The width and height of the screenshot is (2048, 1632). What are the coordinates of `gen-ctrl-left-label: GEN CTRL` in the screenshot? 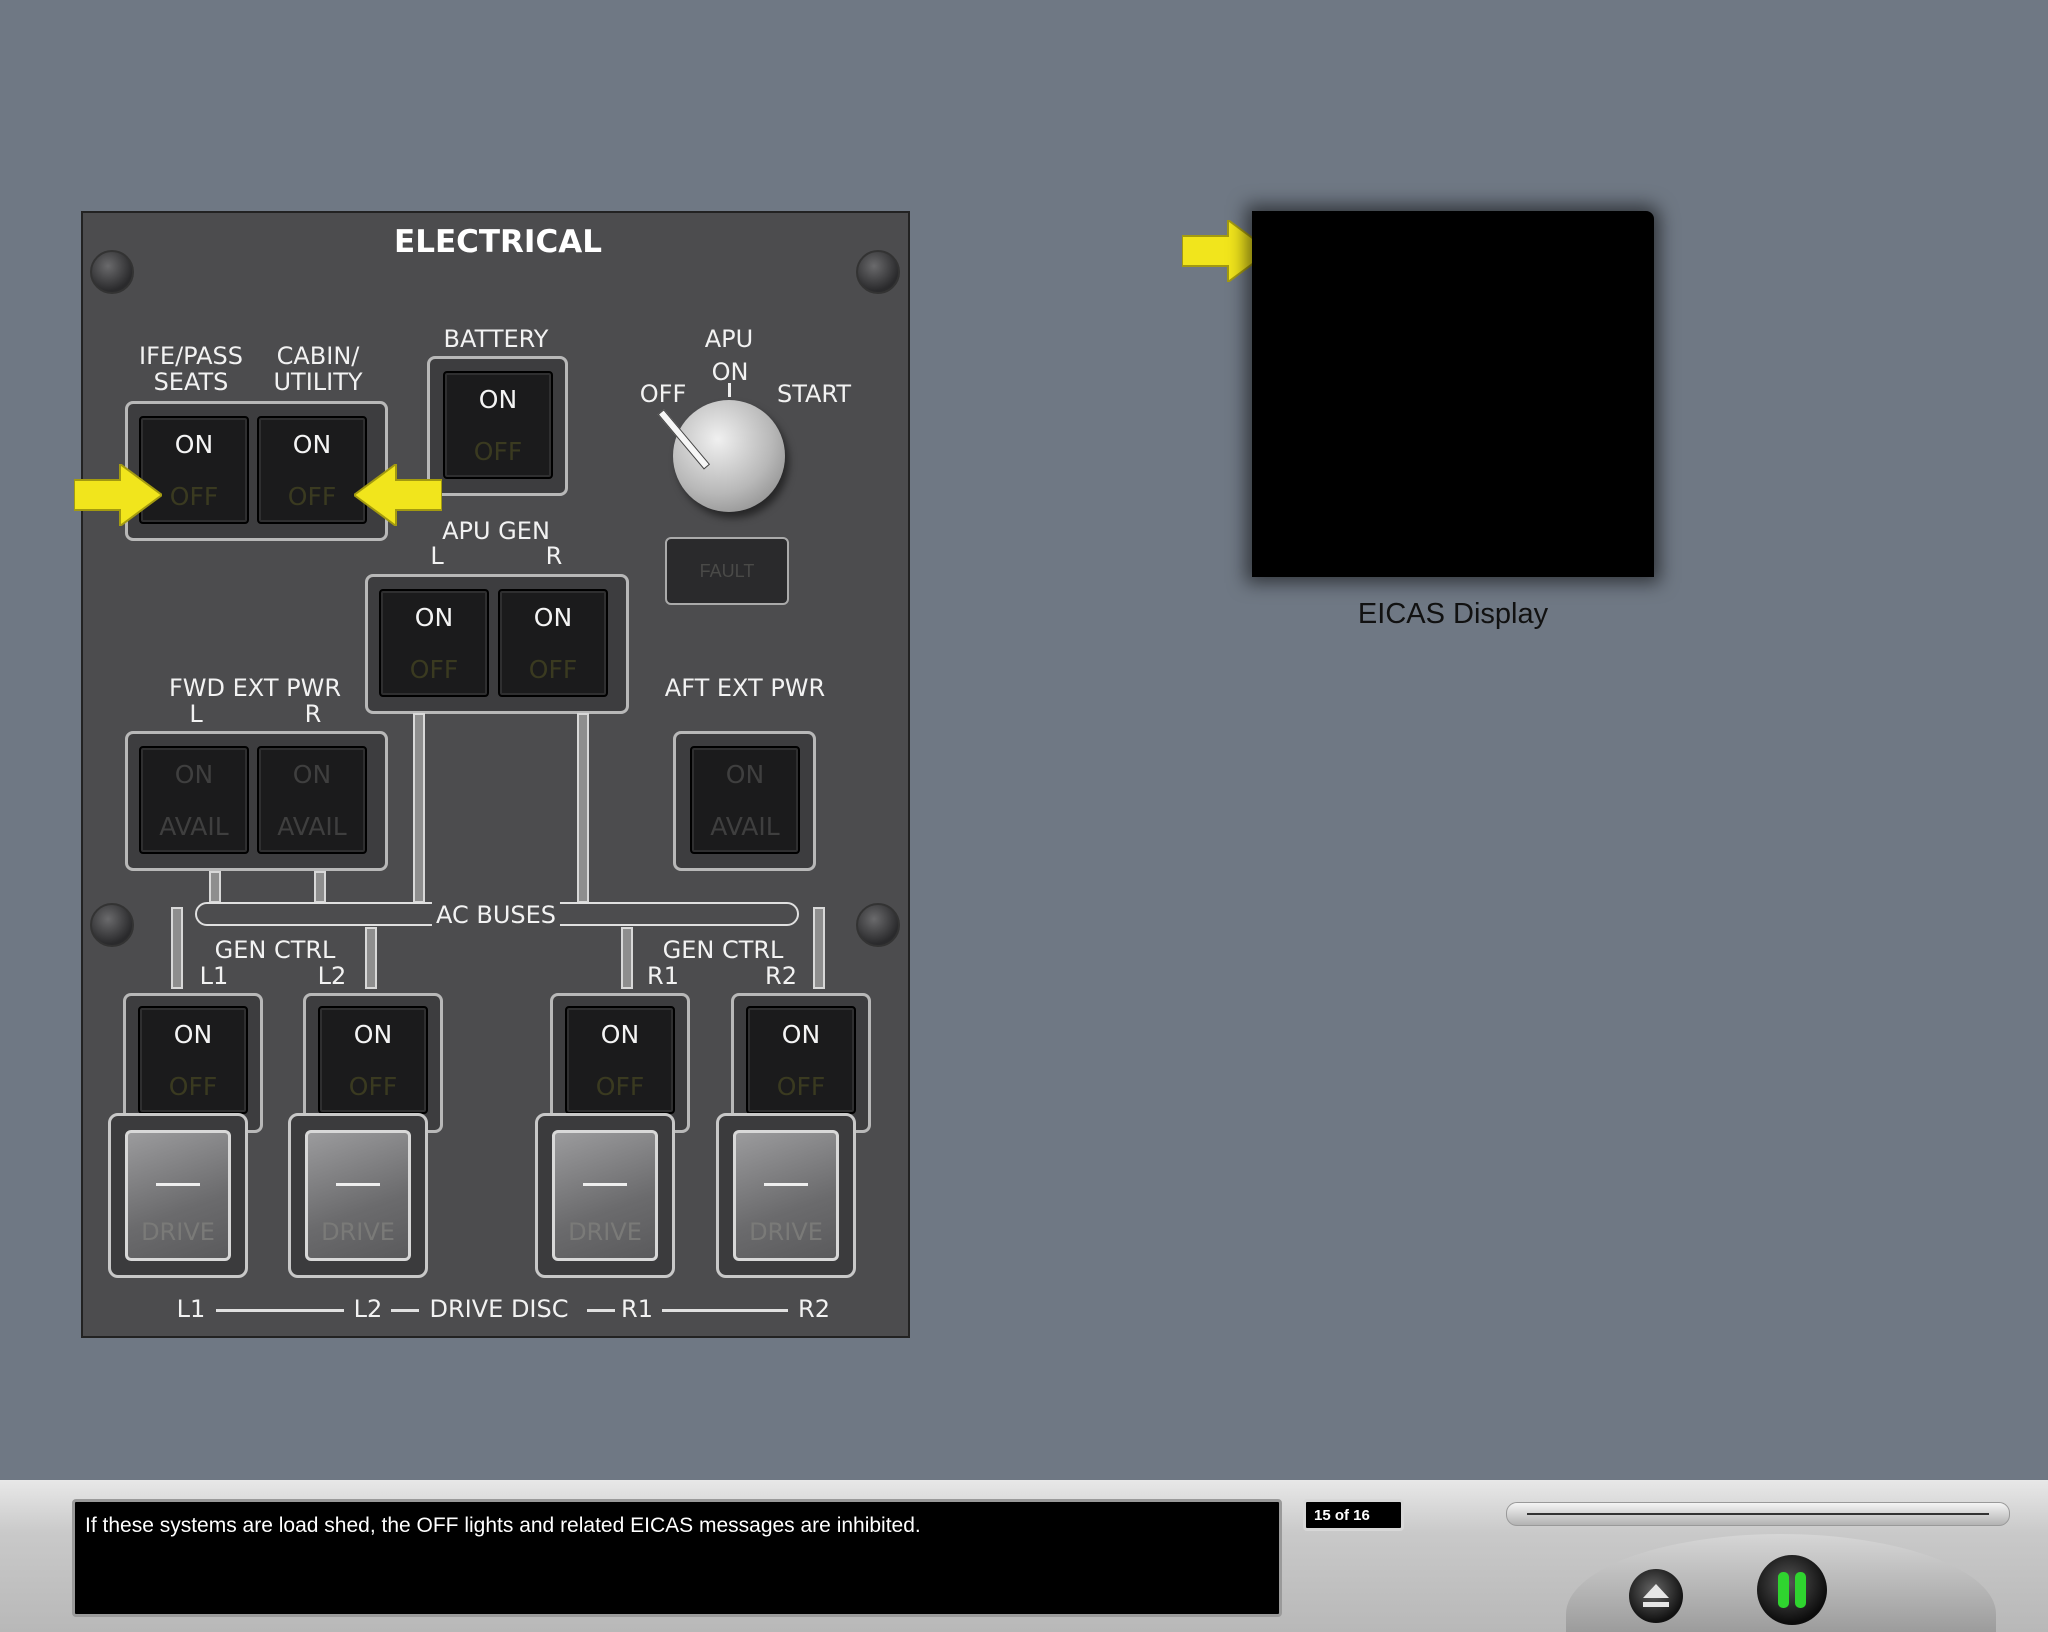 It's located at (275, 950).